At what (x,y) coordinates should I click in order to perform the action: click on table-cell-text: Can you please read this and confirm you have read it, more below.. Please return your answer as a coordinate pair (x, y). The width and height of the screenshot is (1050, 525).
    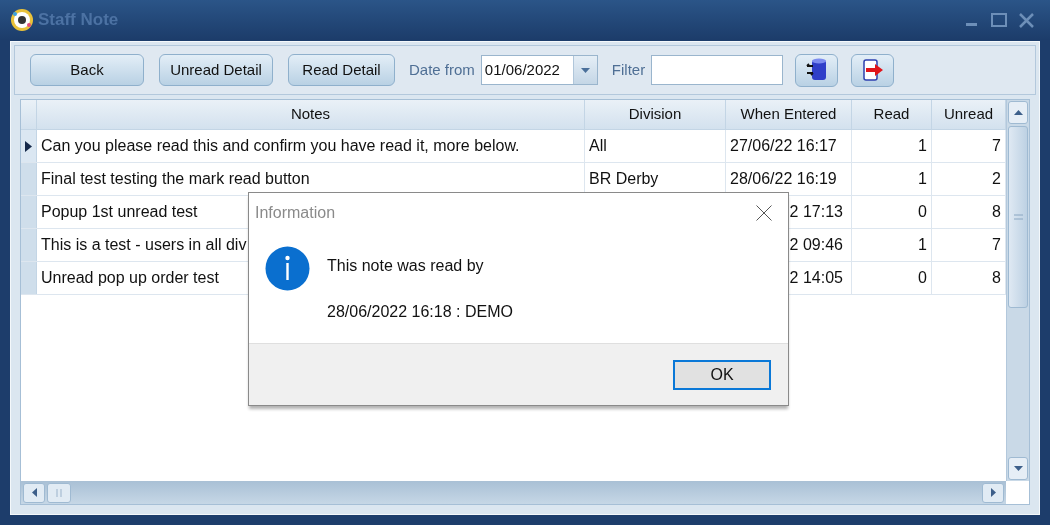
    Looking at the image, I should click on (280, 146).